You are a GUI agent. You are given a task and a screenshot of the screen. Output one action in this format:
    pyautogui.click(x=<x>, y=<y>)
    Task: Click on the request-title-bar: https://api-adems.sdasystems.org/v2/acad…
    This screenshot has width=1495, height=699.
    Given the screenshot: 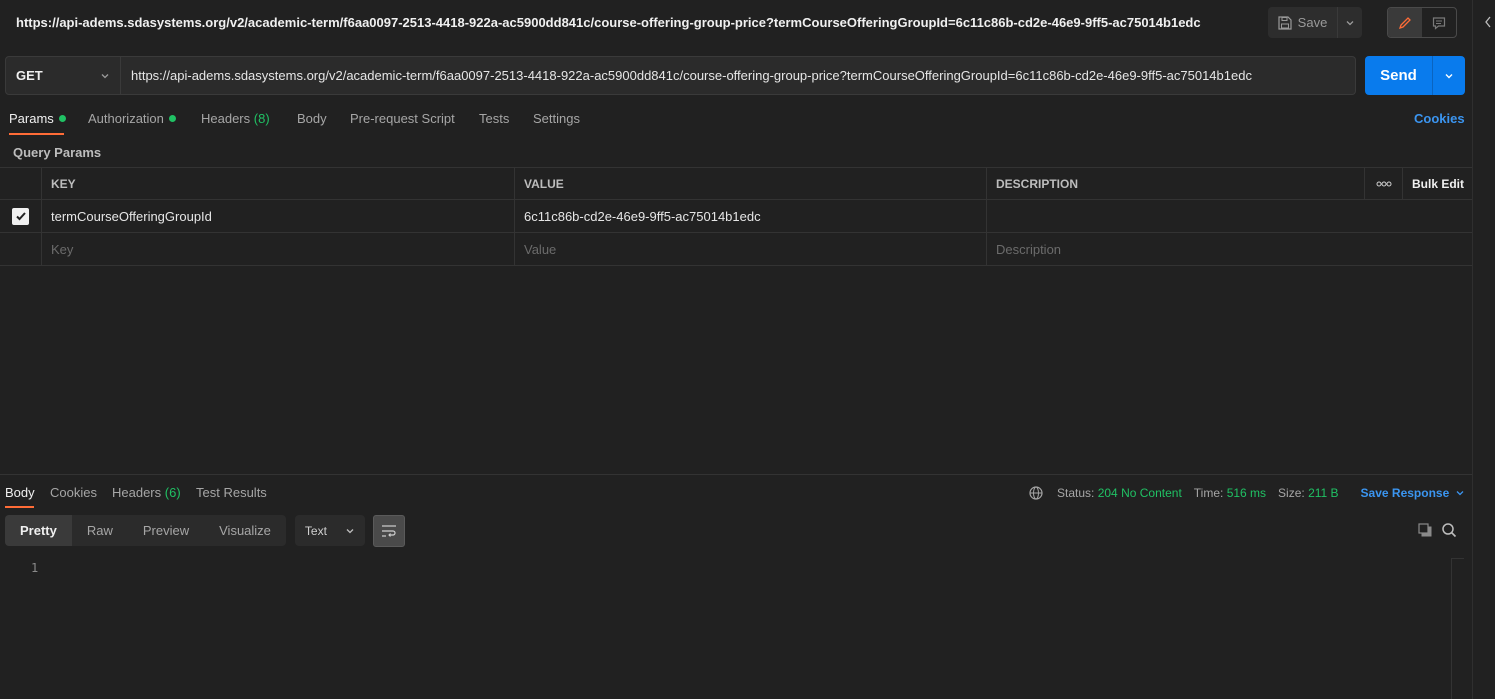 What is the action you would take?
    pyautogui.click(x=736, y=23)
    